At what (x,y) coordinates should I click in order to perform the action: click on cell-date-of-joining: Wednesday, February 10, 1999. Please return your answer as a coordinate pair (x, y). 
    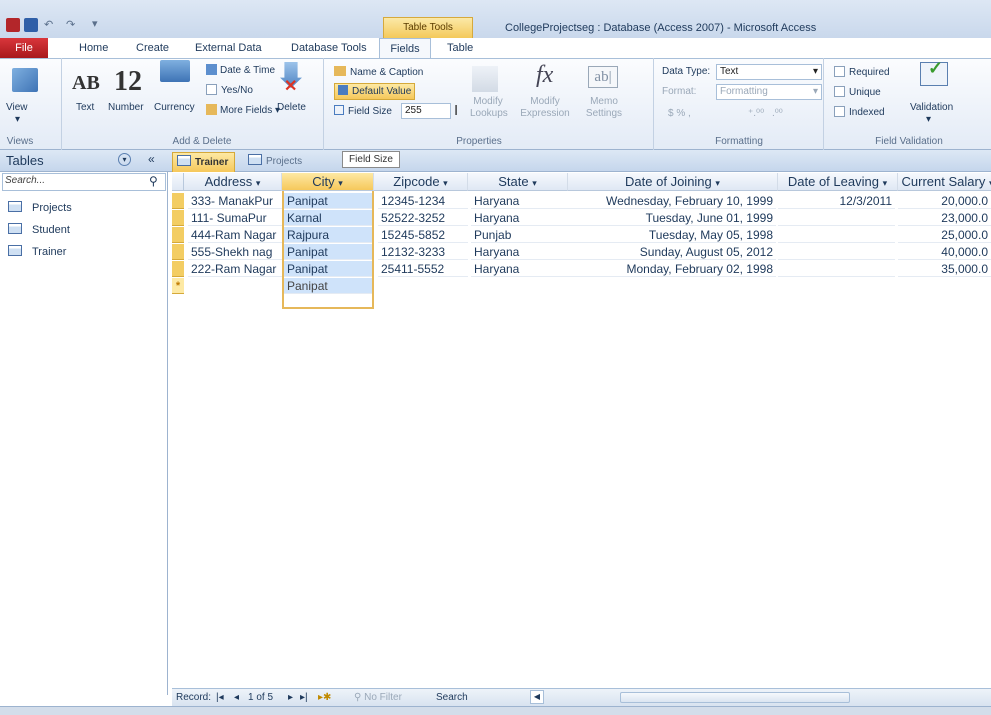
    Looking at the image, I should click on (672, 201).